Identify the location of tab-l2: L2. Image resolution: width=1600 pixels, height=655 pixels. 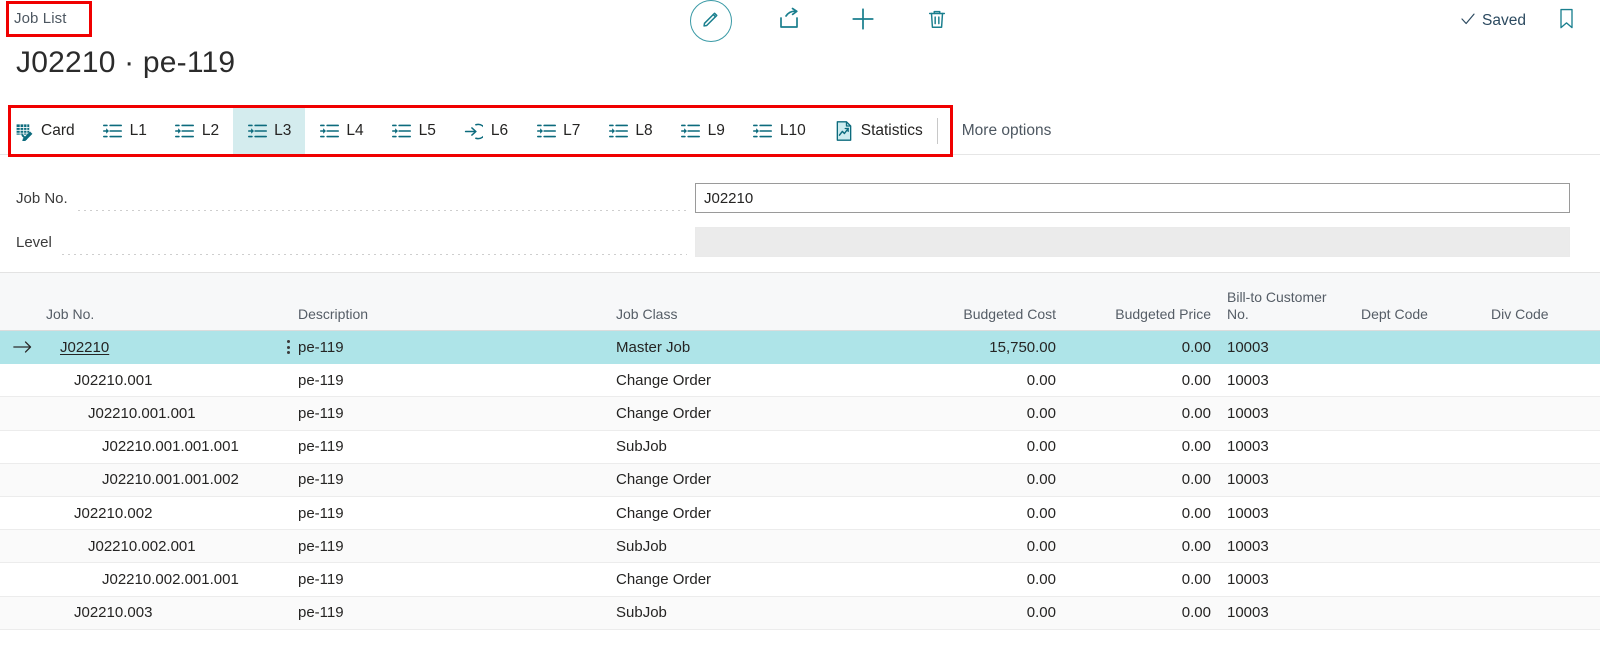
(197, 131).